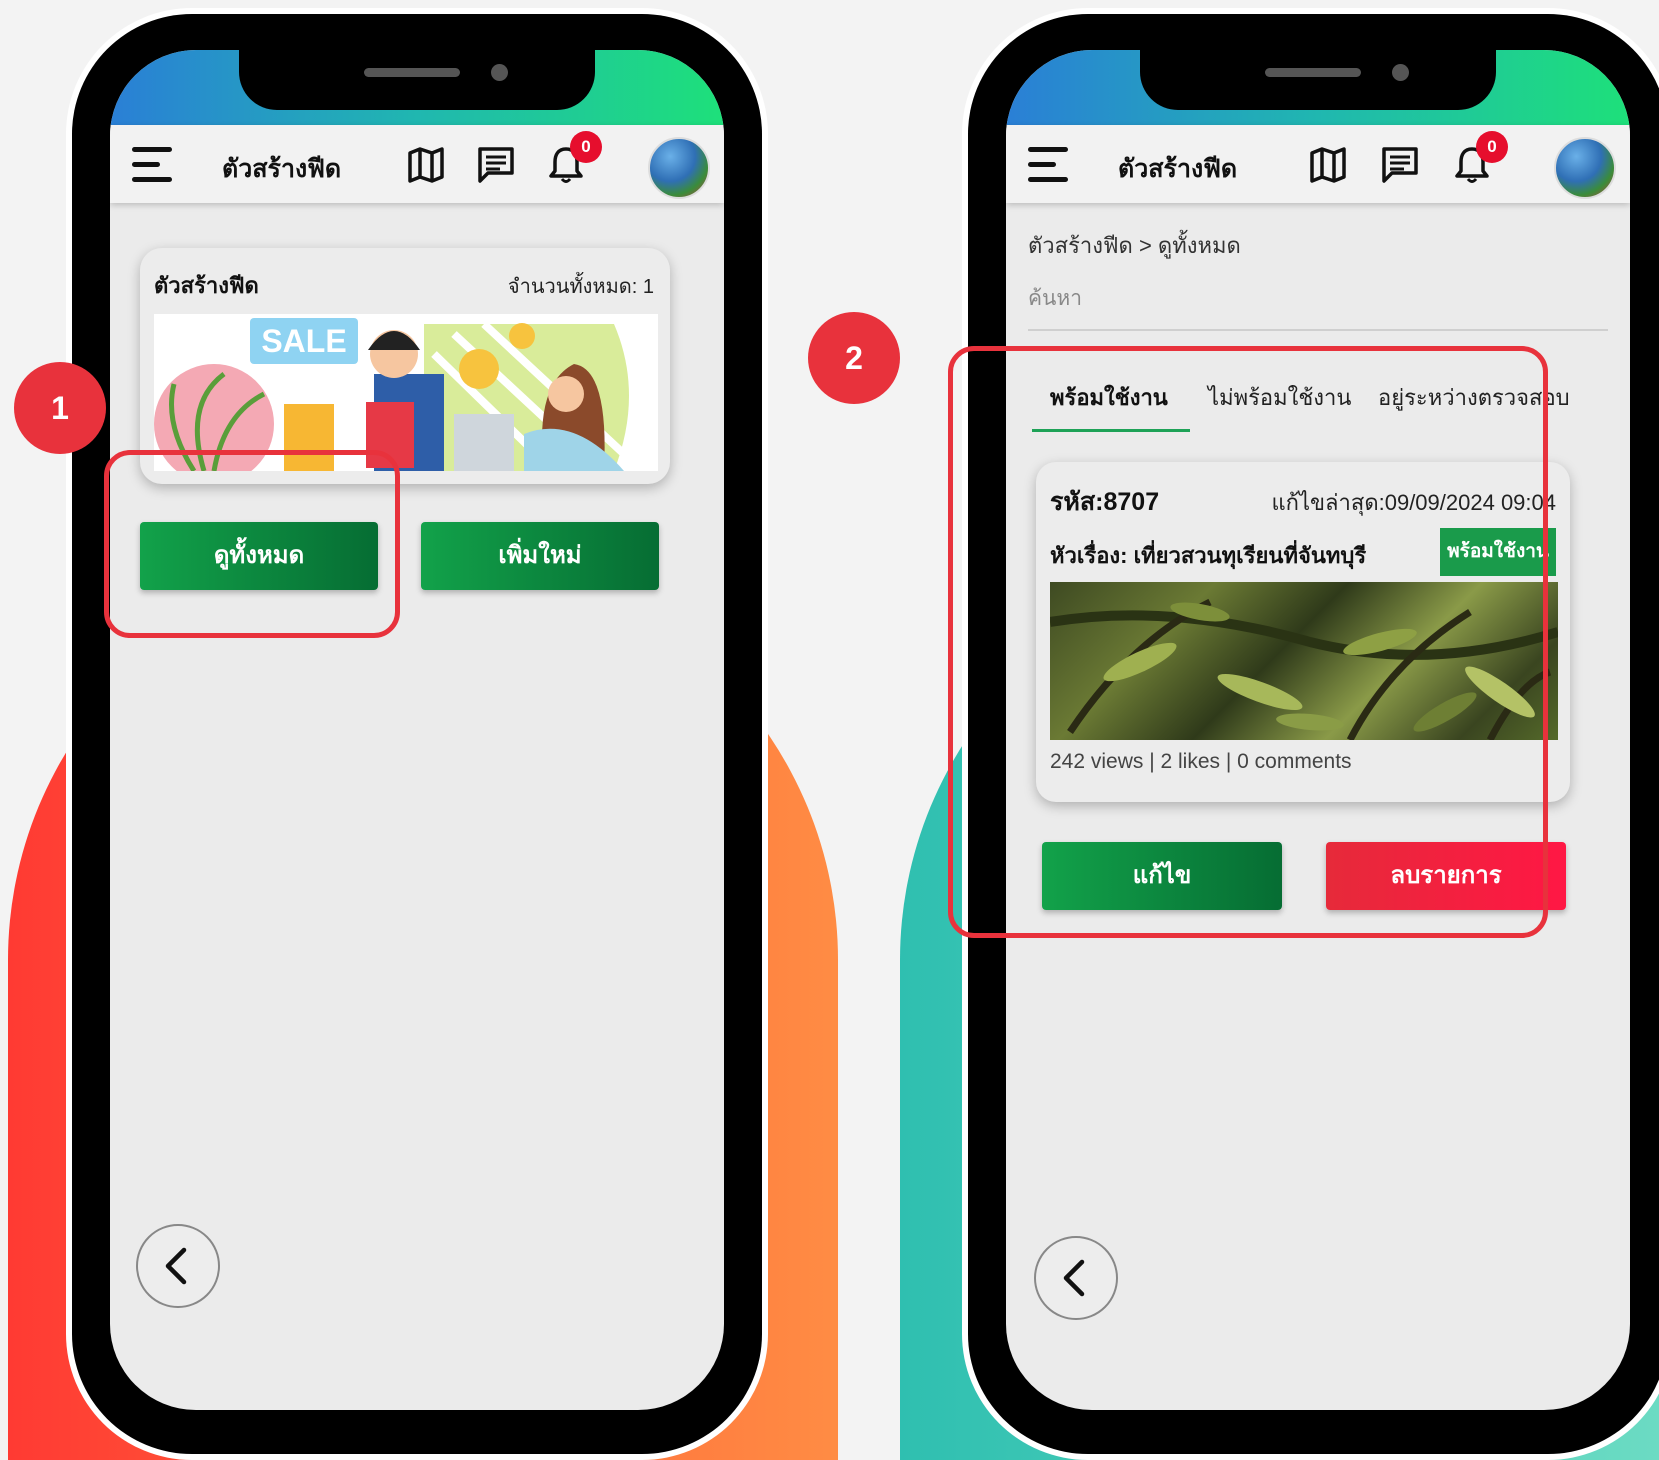 The image size is (1659, 1460). I want to click on step-badge-2: 2, so click(854, 358).